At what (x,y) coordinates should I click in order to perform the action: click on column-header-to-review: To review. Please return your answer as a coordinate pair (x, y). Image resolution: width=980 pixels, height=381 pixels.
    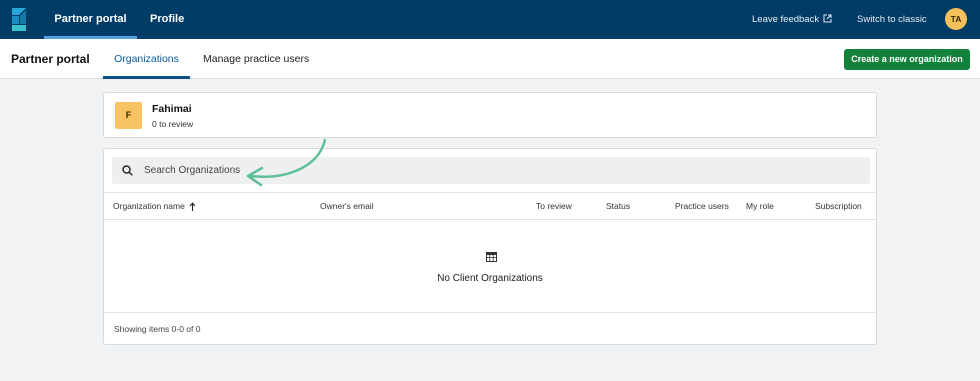
    Looking at the image, I should click on (554, 206).